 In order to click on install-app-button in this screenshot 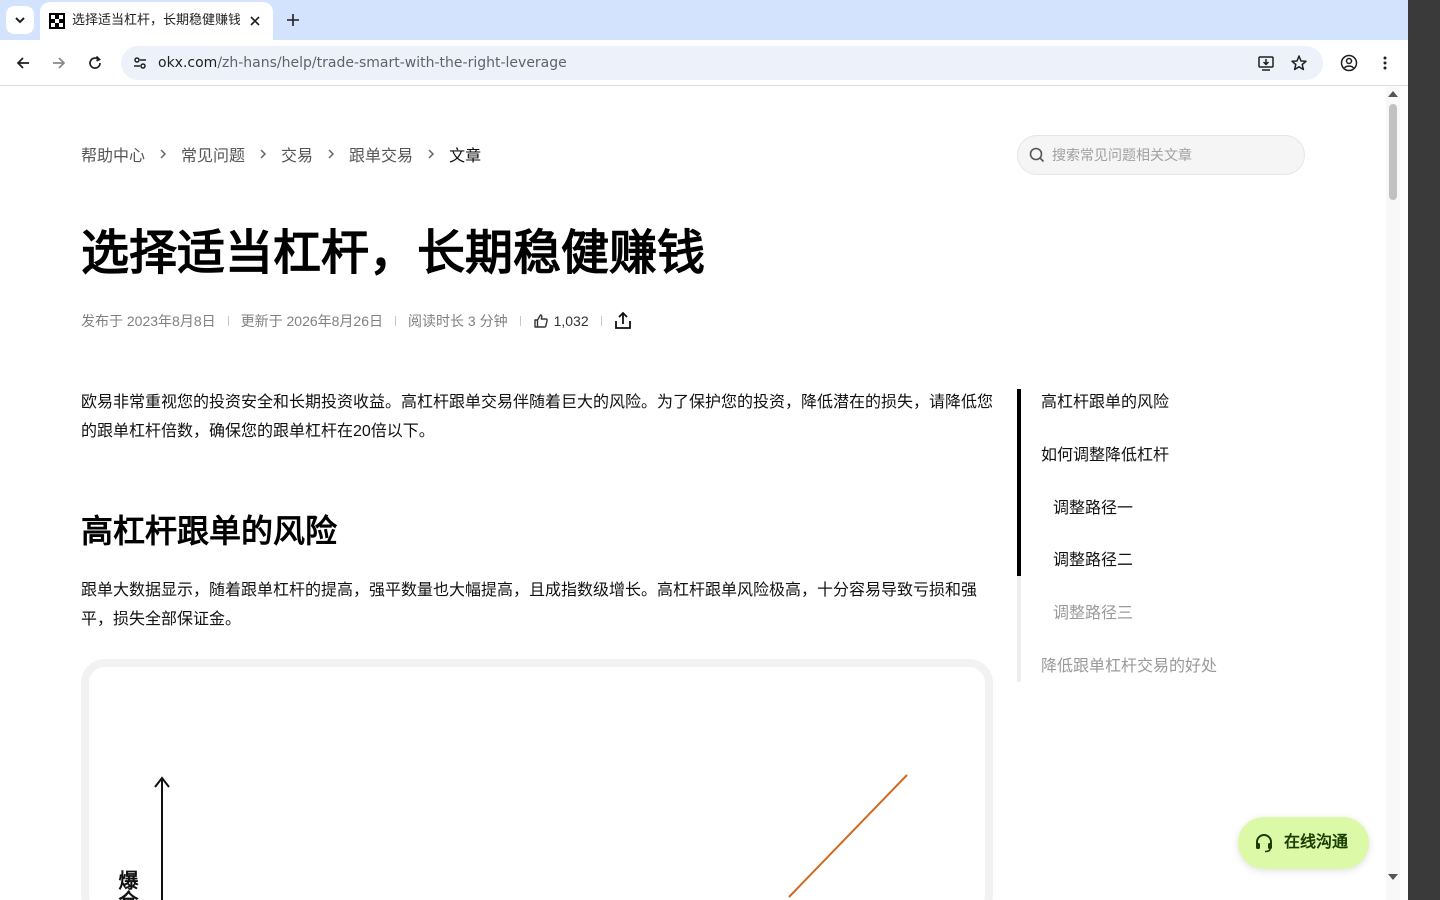, I will do `click(1266, 63)`.